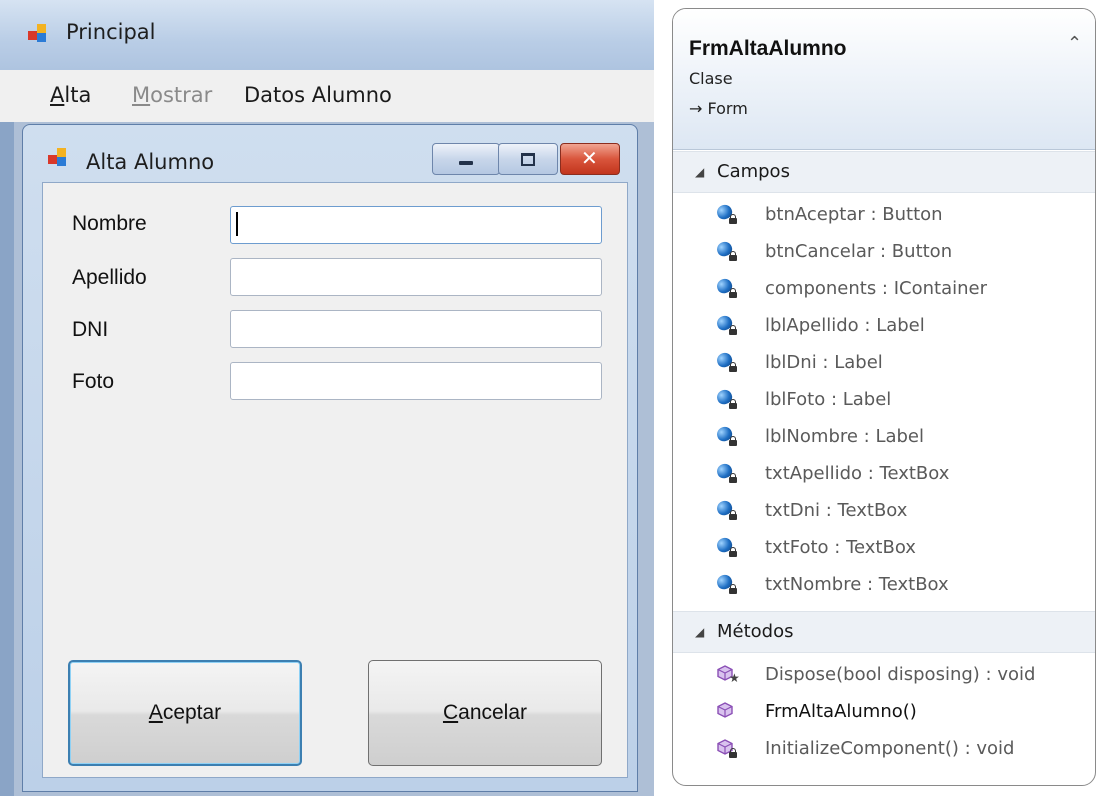 This screenshot has height=796, width=1111. I want to click on close-button: ✕, so click(590, 159).